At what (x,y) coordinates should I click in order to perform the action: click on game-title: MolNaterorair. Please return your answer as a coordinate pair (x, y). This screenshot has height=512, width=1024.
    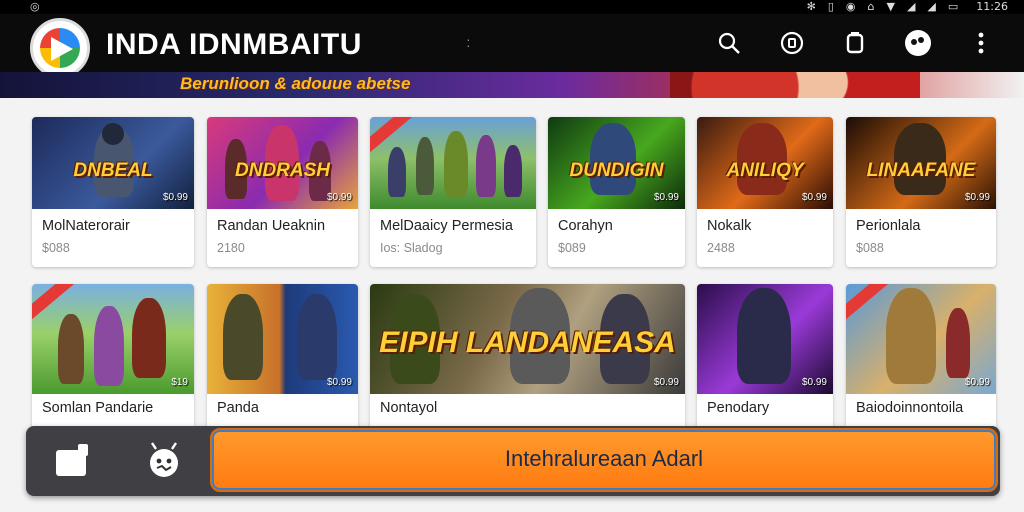
    Looking at the image, I should click on (86, 226).